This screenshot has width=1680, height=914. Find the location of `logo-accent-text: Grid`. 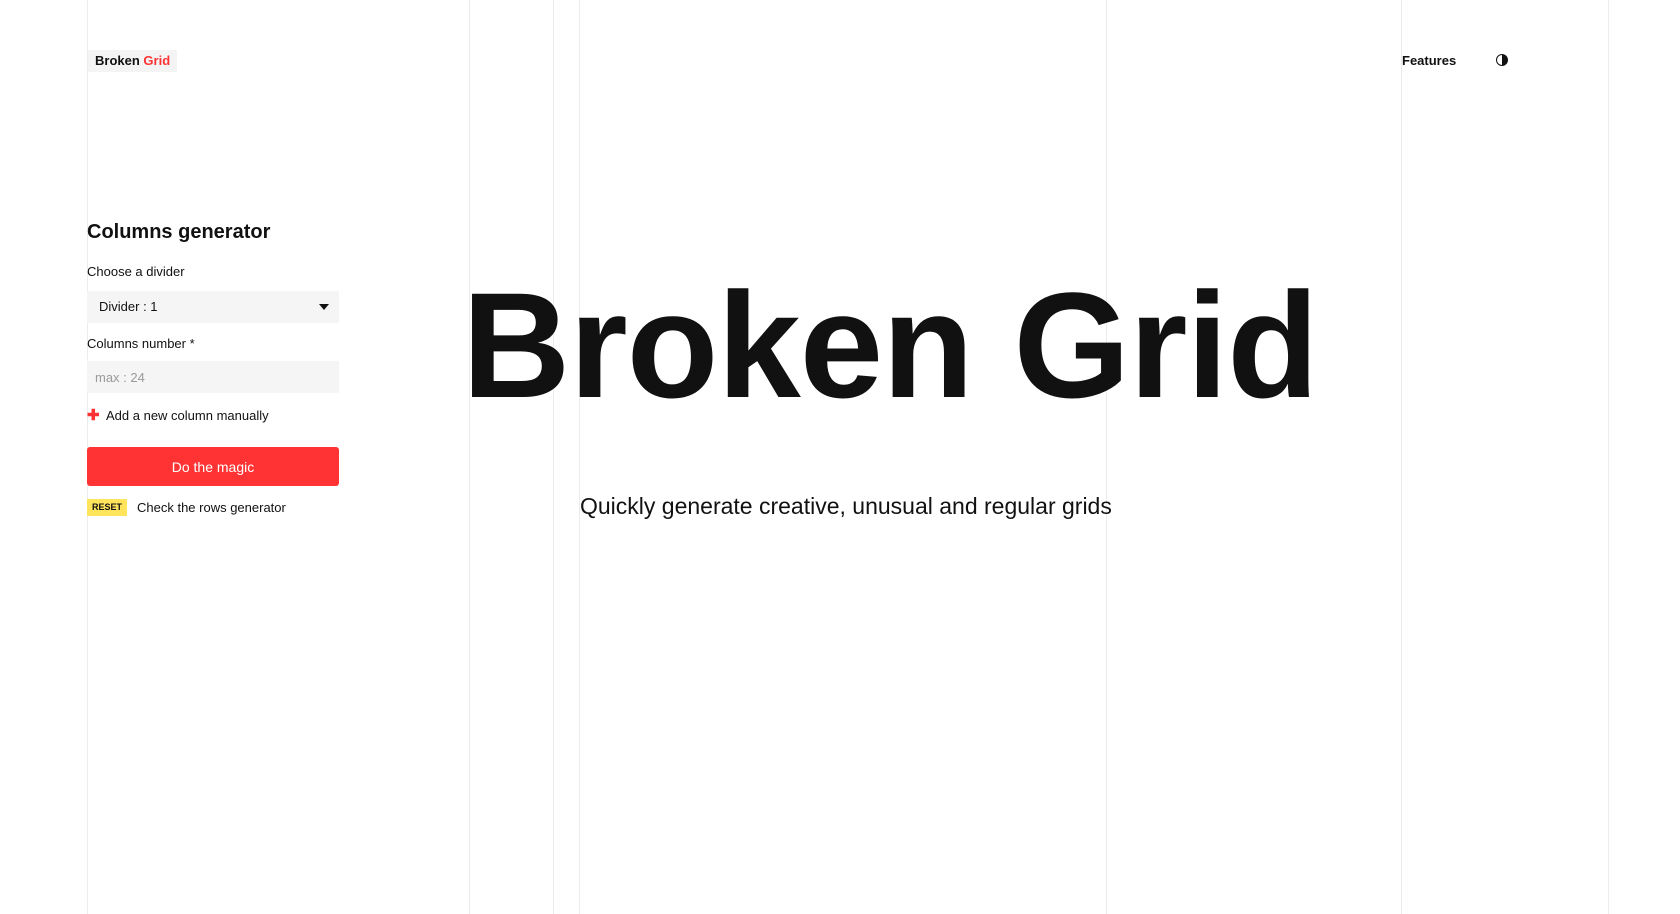

logo-accent-text: Grid is located at coordinates (157, 60).